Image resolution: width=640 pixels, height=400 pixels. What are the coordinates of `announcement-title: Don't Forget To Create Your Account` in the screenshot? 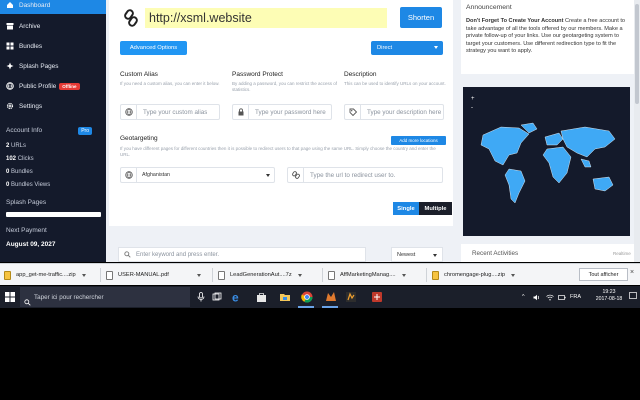 It's located at (515, 21).